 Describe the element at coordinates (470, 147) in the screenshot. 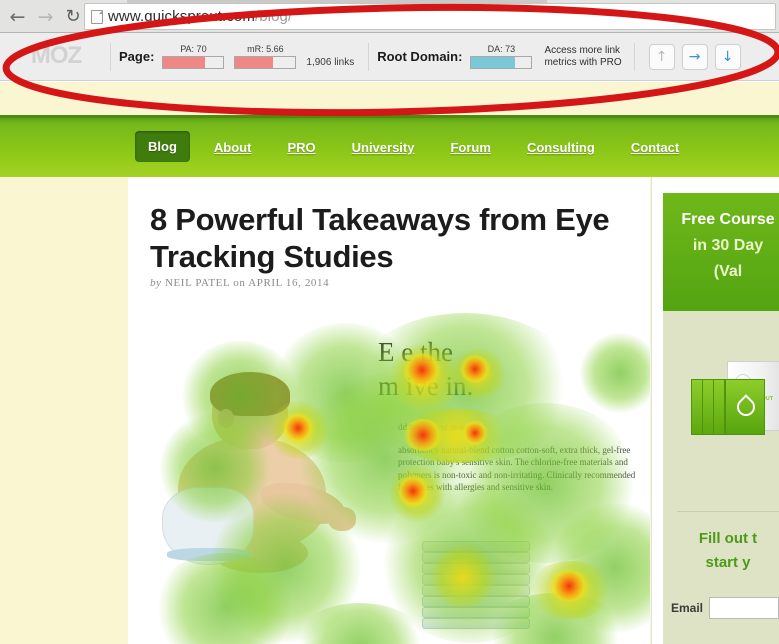

I see `nav-item-forum: Forum` at that location.